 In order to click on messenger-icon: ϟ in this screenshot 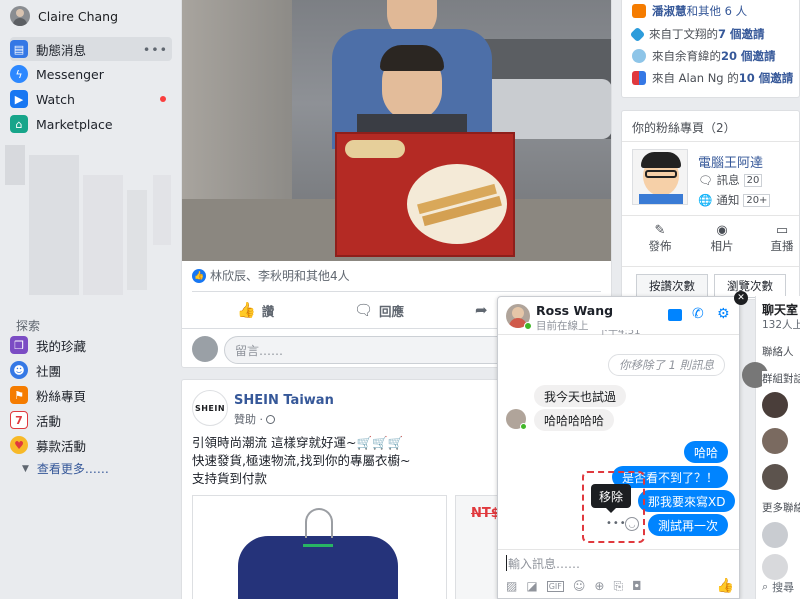, I will do `click(19, 74)`.